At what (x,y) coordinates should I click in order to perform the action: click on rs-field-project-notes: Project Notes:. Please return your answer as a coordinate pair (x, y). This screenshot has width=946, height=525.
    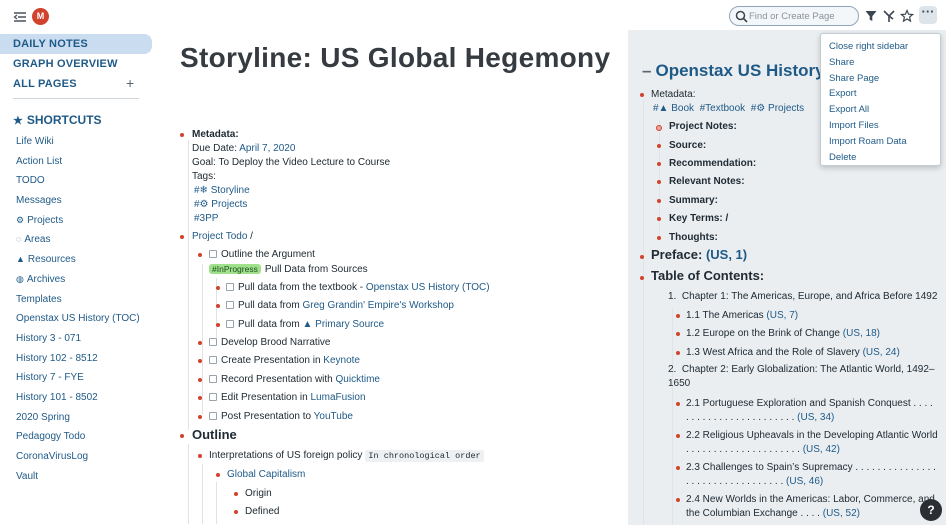
    Looking at the image, I should click on (703, 127).